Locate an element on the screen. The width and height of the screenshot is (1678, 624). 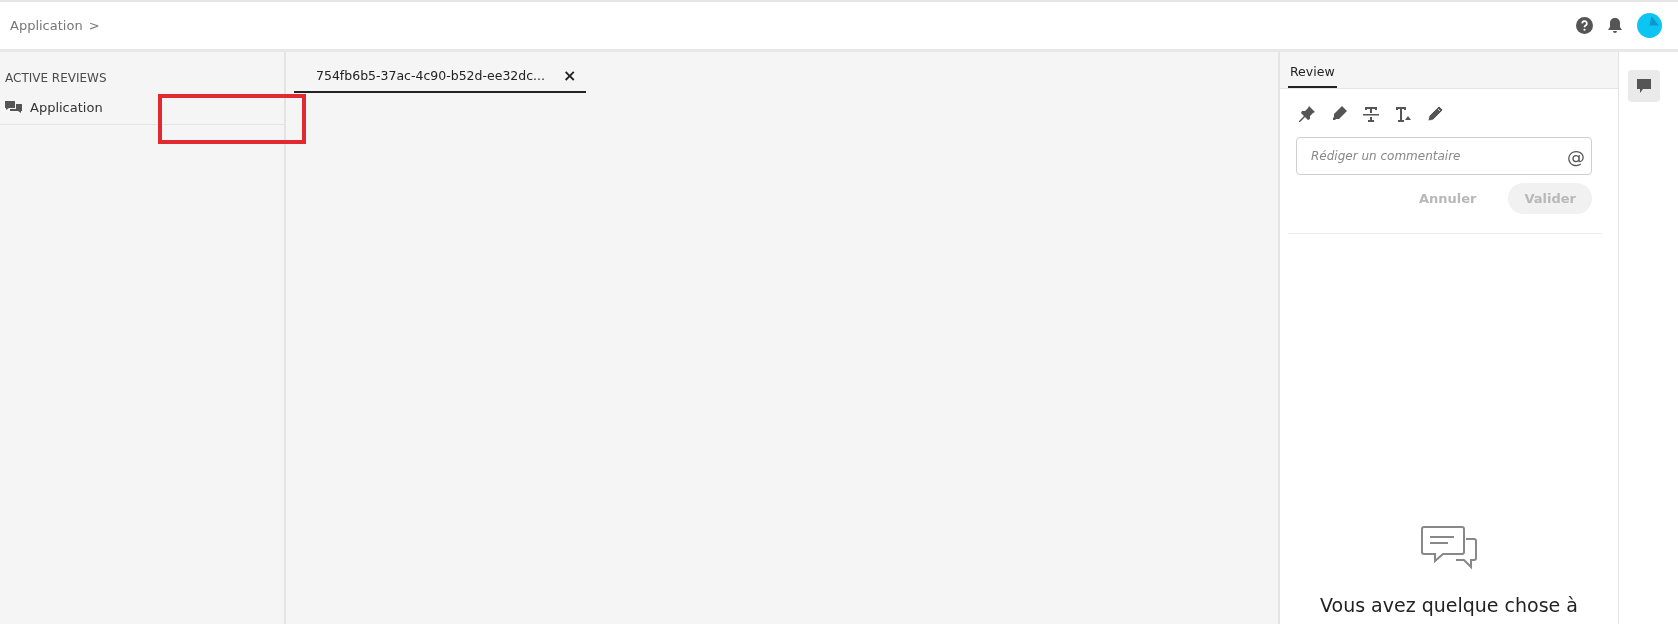
close-icon: × is located at coordinates (570, 75).